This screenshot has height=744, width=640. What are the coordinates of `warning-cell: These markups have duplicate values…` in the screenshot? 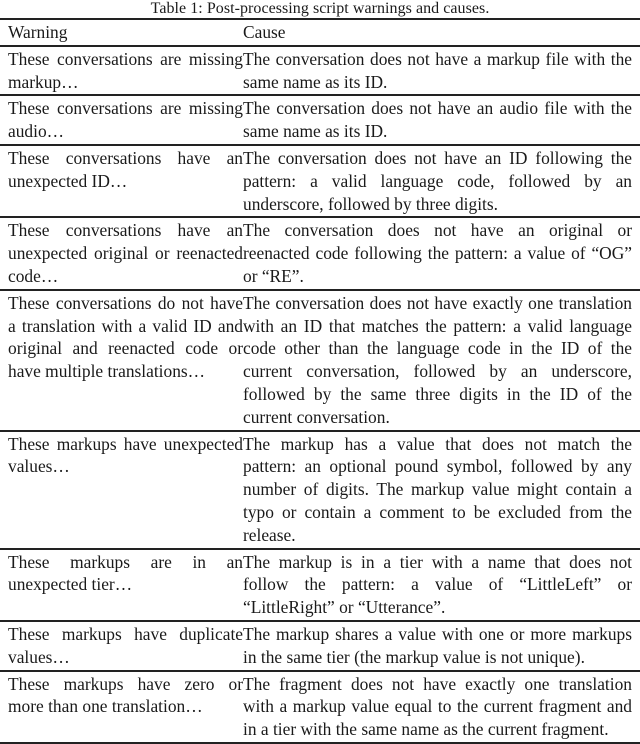 It's located at (121, 646).